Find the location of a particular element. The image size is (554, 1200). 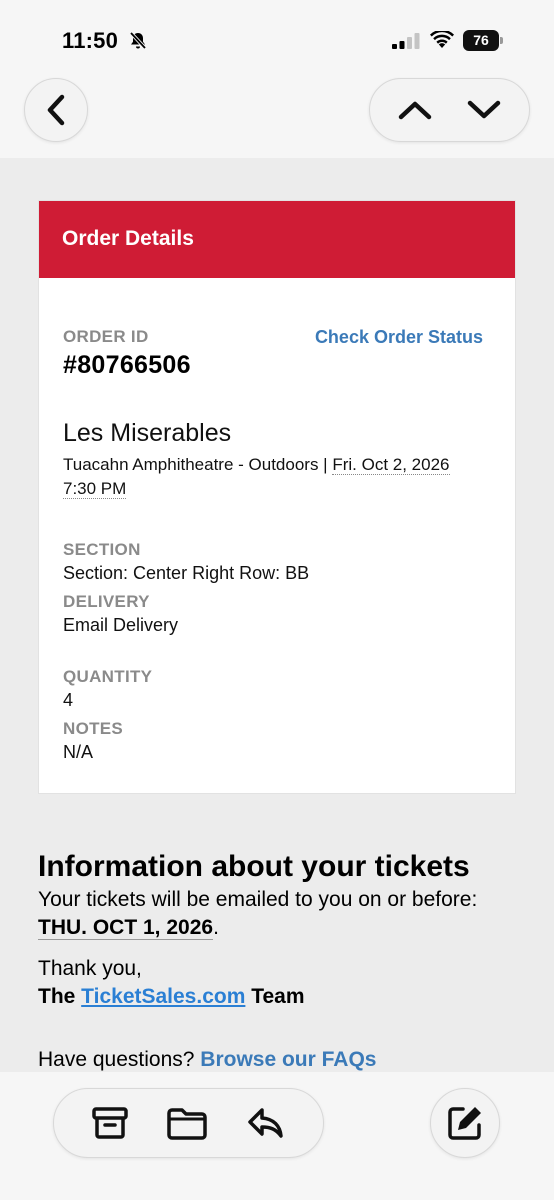

delivery-value: Email Delivery is located at coordinates (121, 625).